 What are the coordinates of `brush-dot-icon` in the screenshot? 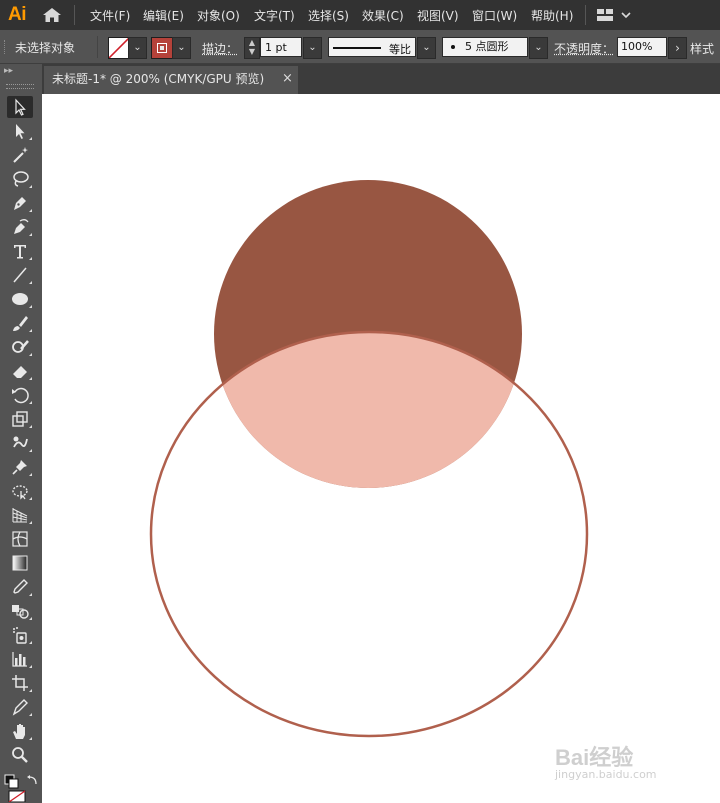 It's located at (453, 47).